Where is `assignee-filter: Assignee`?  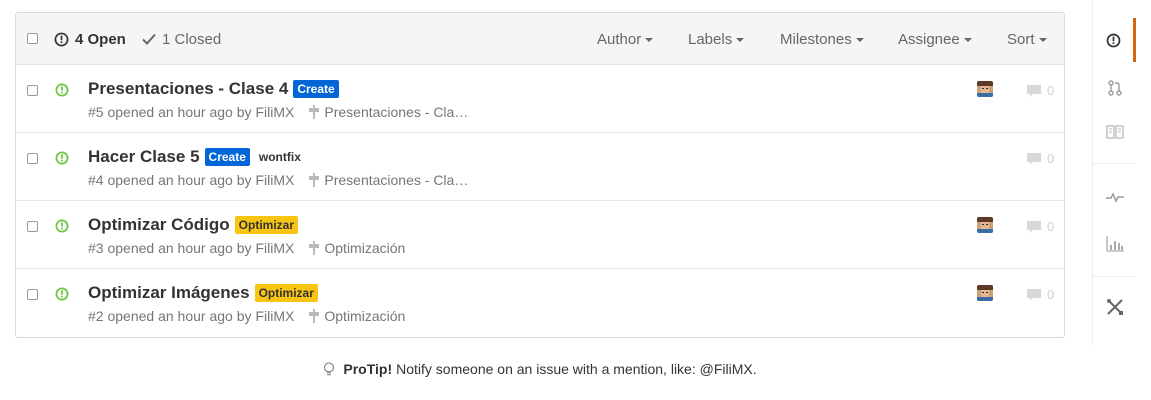
assignee-filter: Assignee is located at coordinates (935, 39).